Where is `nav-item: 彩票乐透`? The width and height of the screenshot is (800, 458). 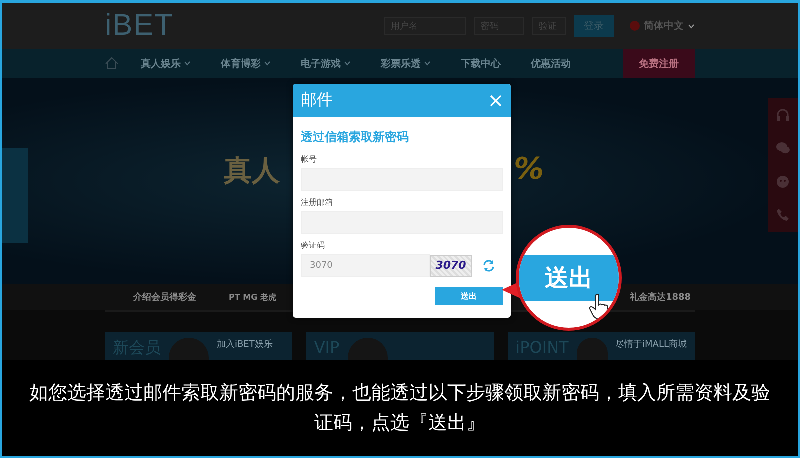 nav-item: 彩票乐透 is located at coordinates (406, 63).